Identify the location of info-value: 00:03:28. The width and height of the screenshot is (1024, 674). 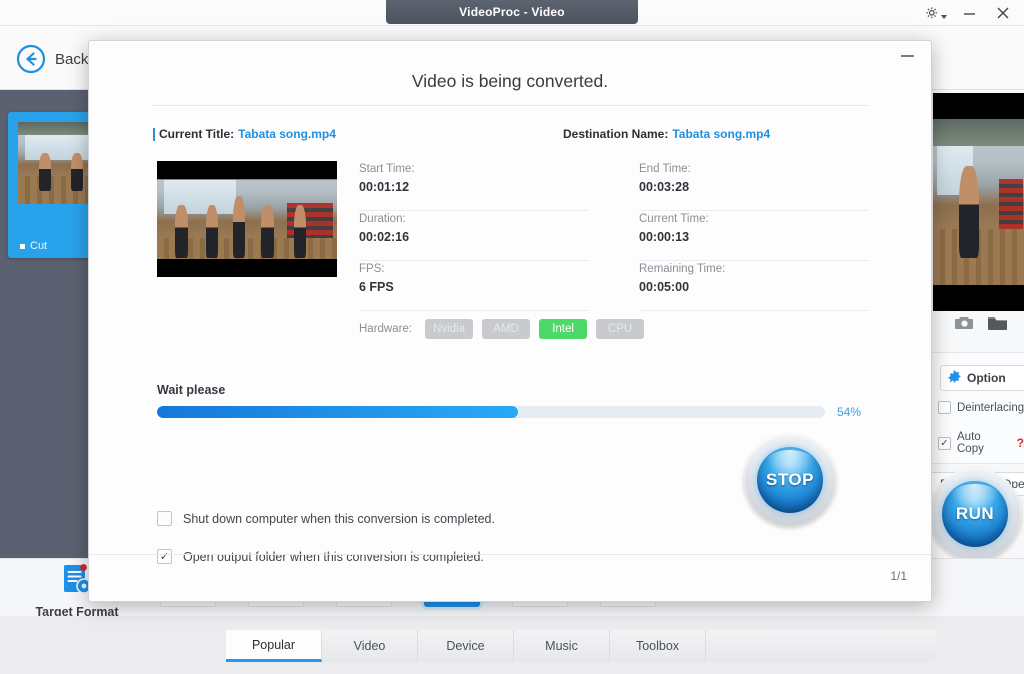
(664, 187).